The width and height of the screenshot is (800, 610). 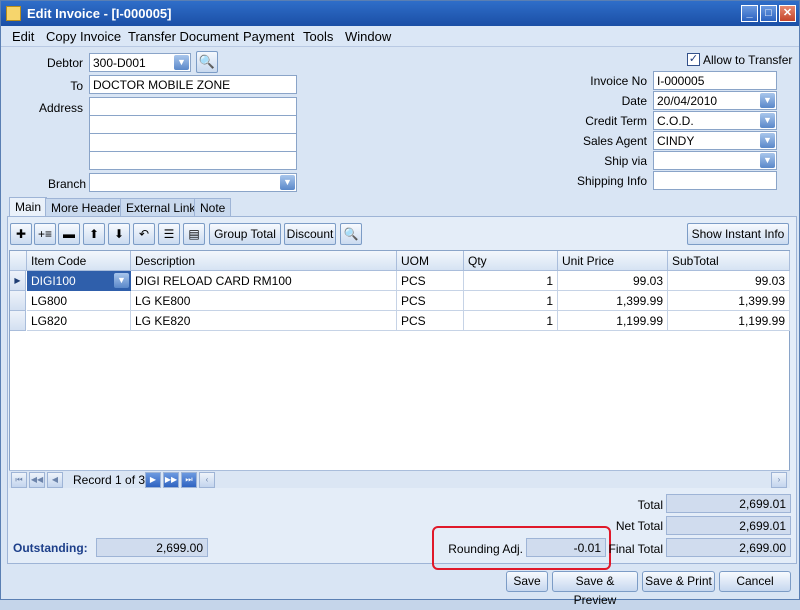 What do you see at coordinates (693, 59) in the screenshot?
I see `allow-transfer-checkbox: ✓` at bounding box center [693, 59].